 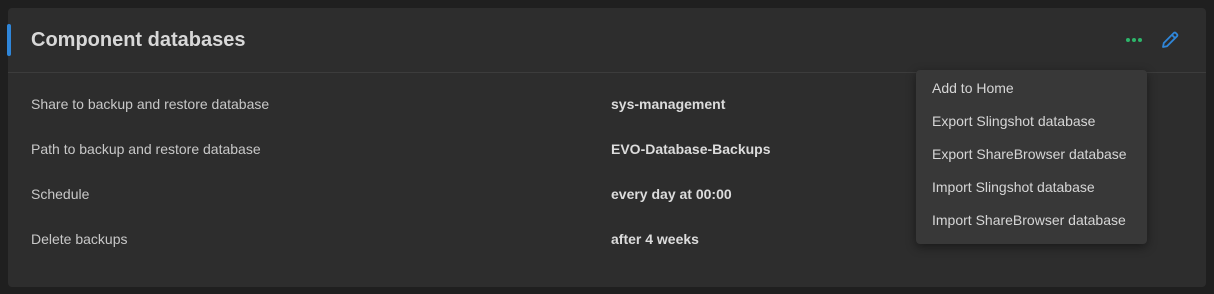 What do you see at coordinates (461, 242) in the screenshot?
I see `settings-row-delete-backups: Delete backups after 4 weeks` at bounding box center [461, 242].